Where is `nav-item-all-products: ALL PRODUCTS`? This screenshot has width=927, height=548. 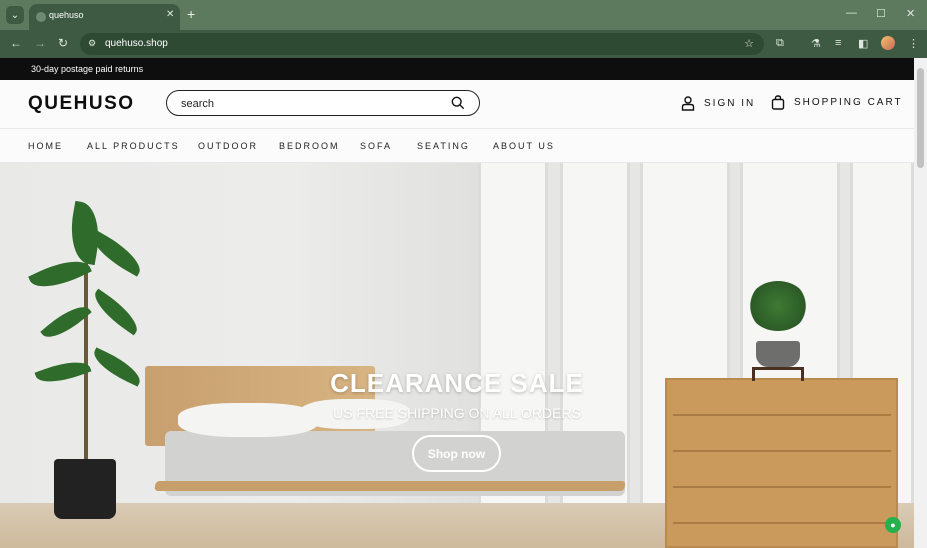 nav-item-all-products: ALL PRODUCTS is located at coordinates (133, 146).